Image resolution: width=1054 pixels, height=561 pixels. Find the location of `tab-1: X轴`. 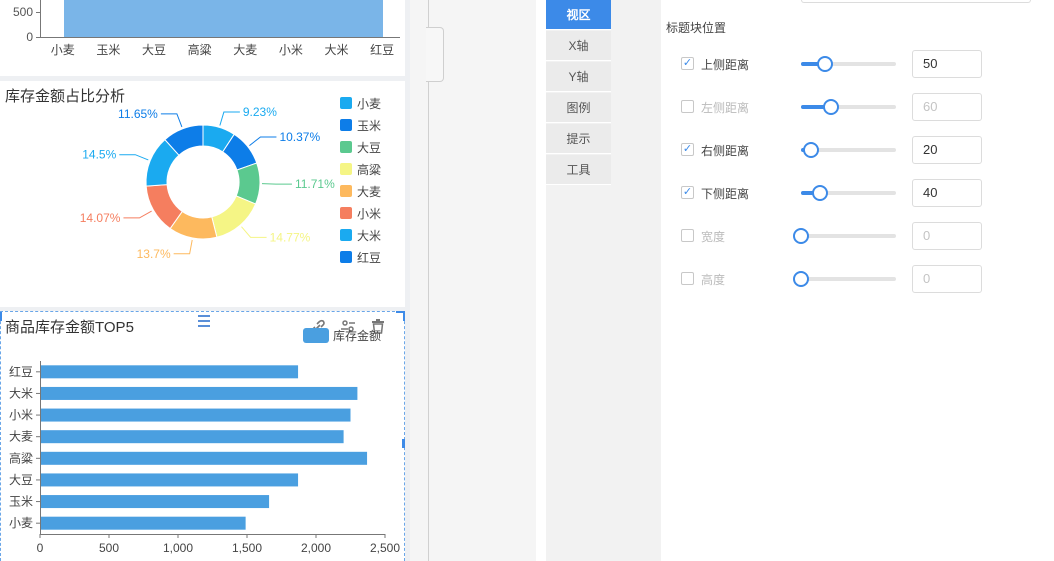

tab-1: X轴 is located at coordinates (578, 46).